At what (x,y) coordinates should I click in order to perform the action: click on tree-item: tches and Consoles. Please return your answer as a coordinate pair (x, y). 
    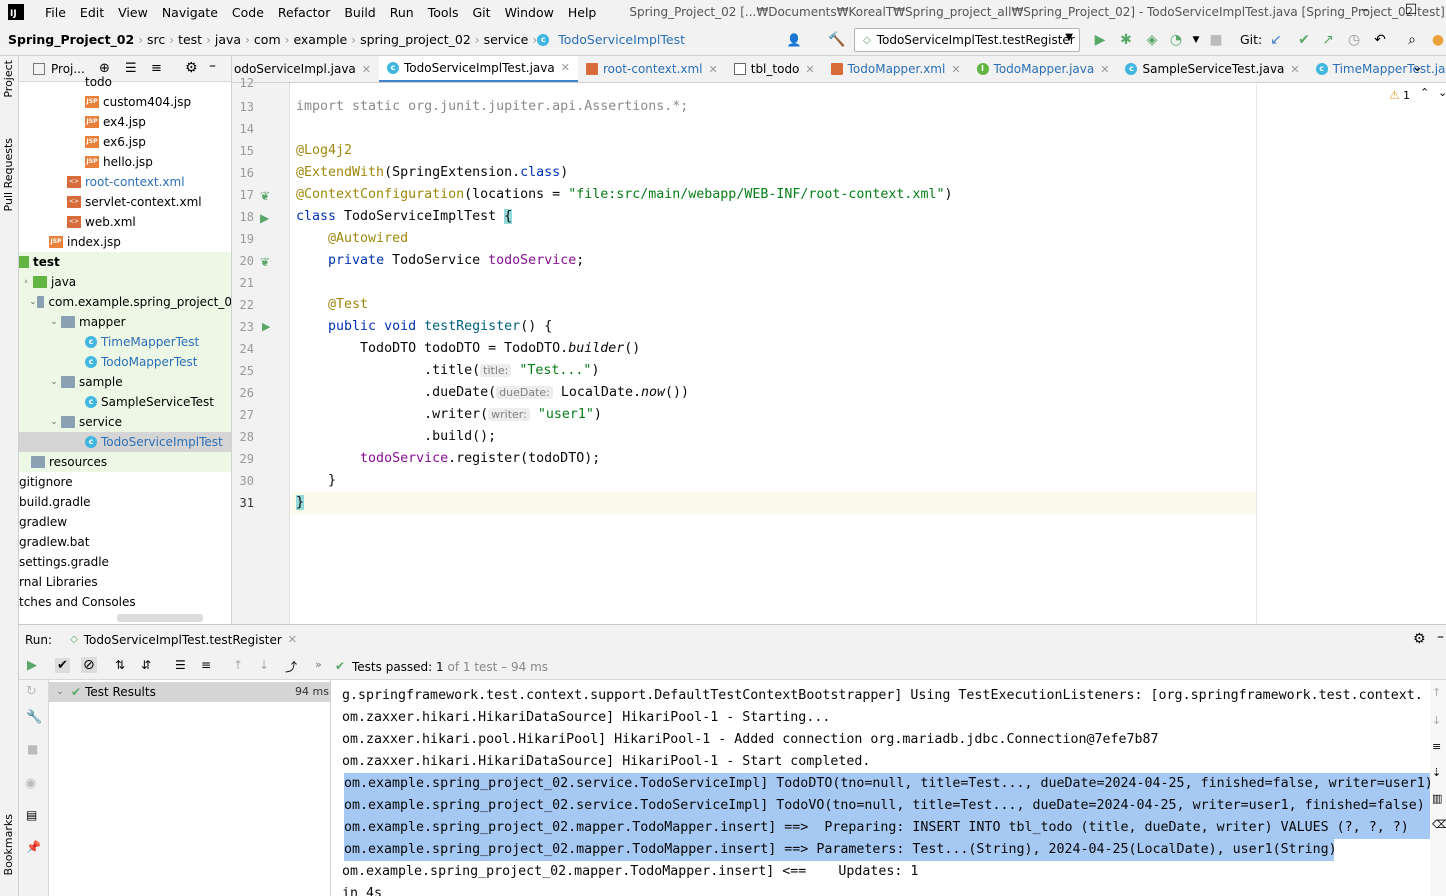
    Looking at the image, I should click on (125, 602).